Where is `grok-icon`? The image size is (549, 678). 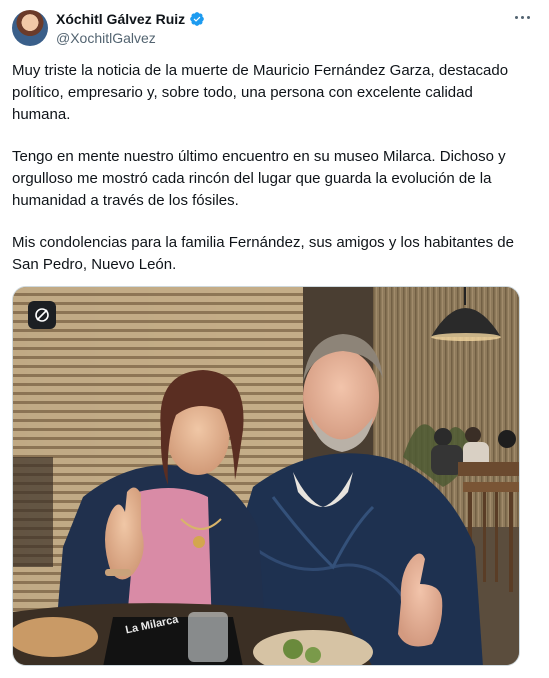 grok-icon is located at coordinates (42, 315).